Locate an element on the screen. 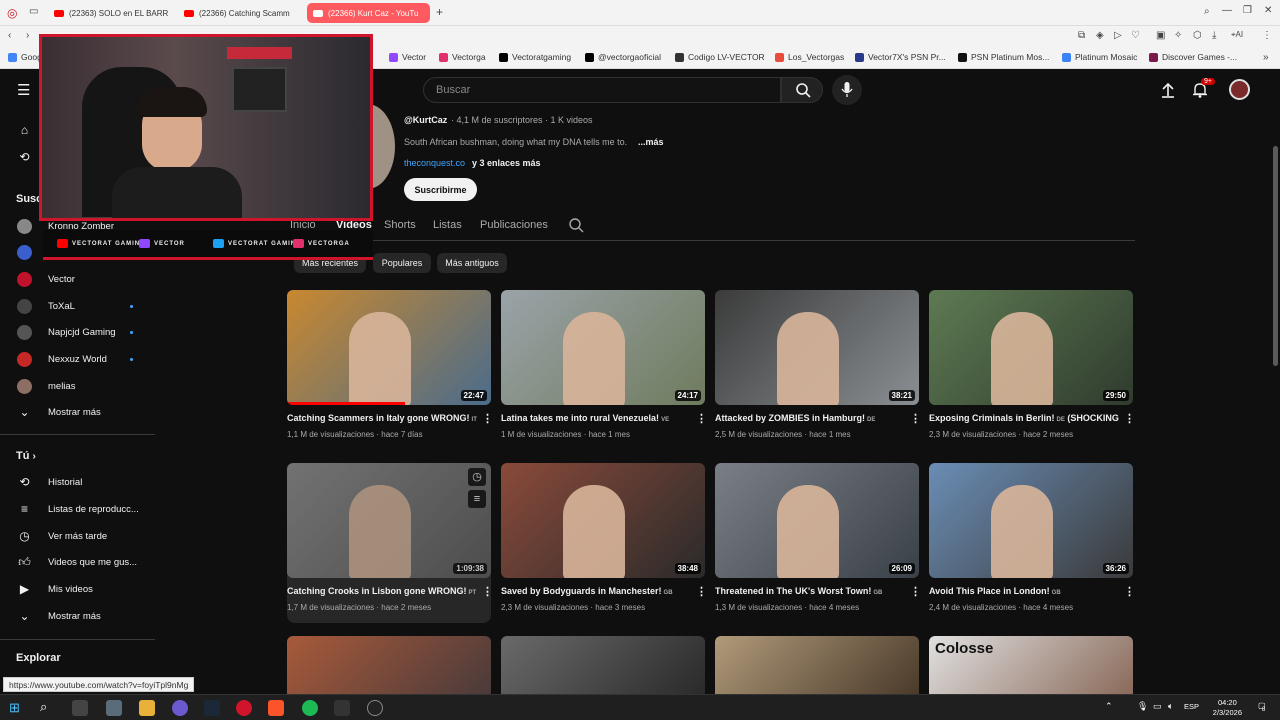  sidebar-item-my-videos: ▶ Mis videos is located at coordinates (77, 589).